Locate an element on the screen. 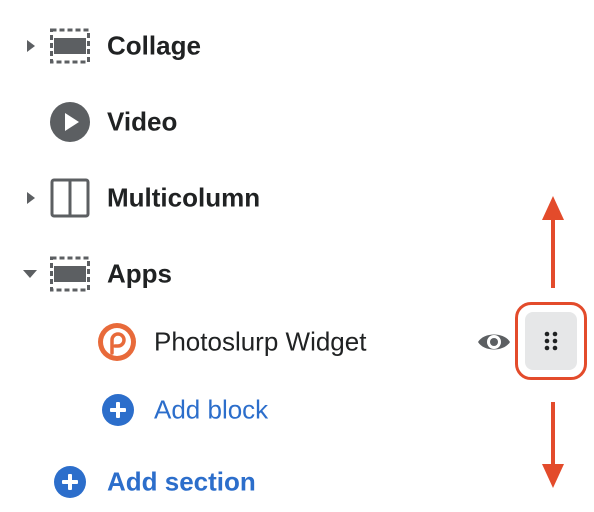 Image resolution: width=594 pixels, height=512 pixels. add-section-label: Add section is located at coordinates (181, 481).